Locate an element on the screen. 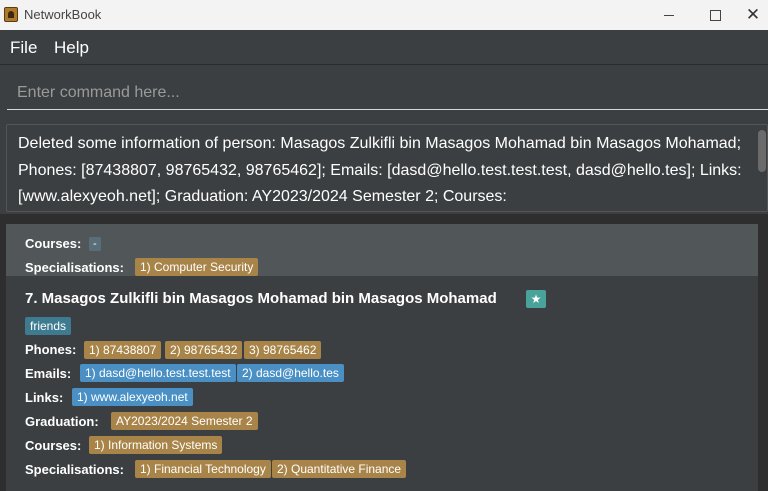 This screenshot has height=491, width=768. title-bar: NetworkBook ✕ is located at coordinates (384, 15).